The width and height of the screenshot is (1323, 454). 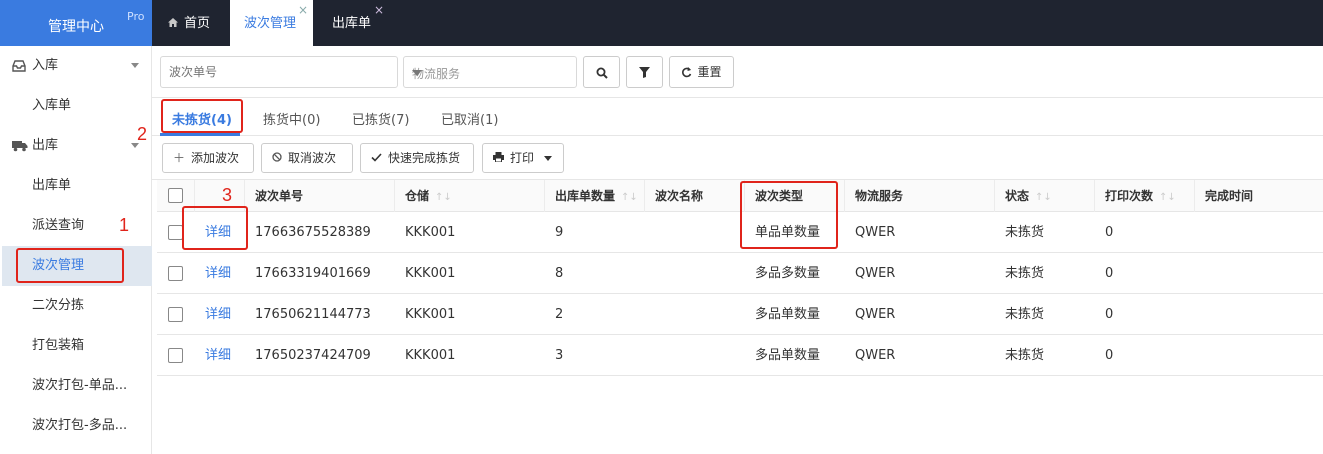 I want to click on header-label: 出库单数量, so click(x=585, y=196).